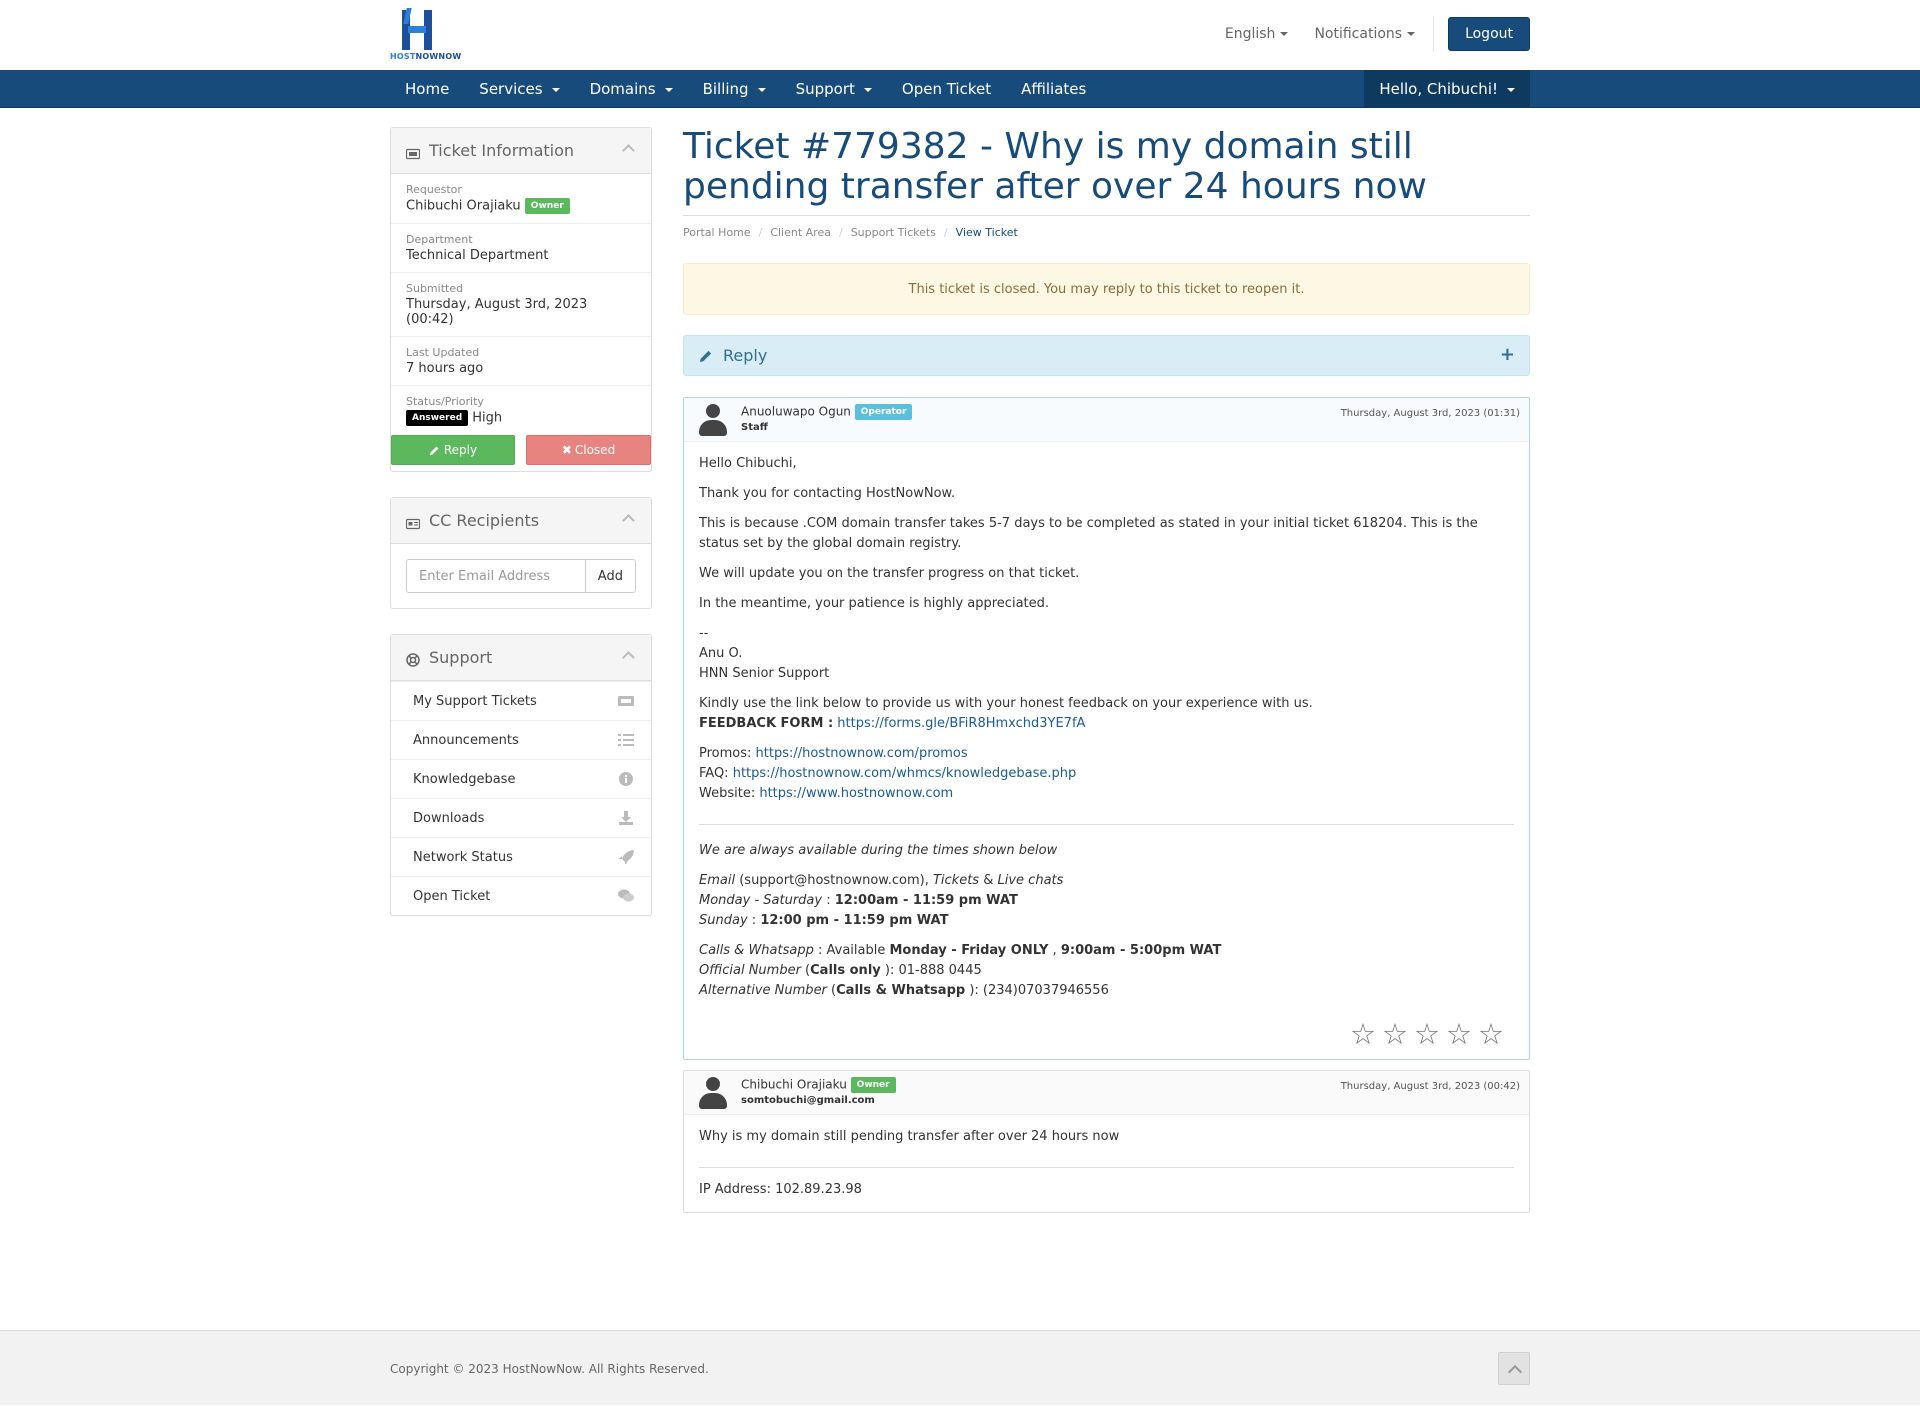 The height and width of the screenshot is (1406, 1920). What do you see at coordinates (1514, 1368) in the screenshot?
I see `back-to-top-button` at bounding box center [1514, 1368].